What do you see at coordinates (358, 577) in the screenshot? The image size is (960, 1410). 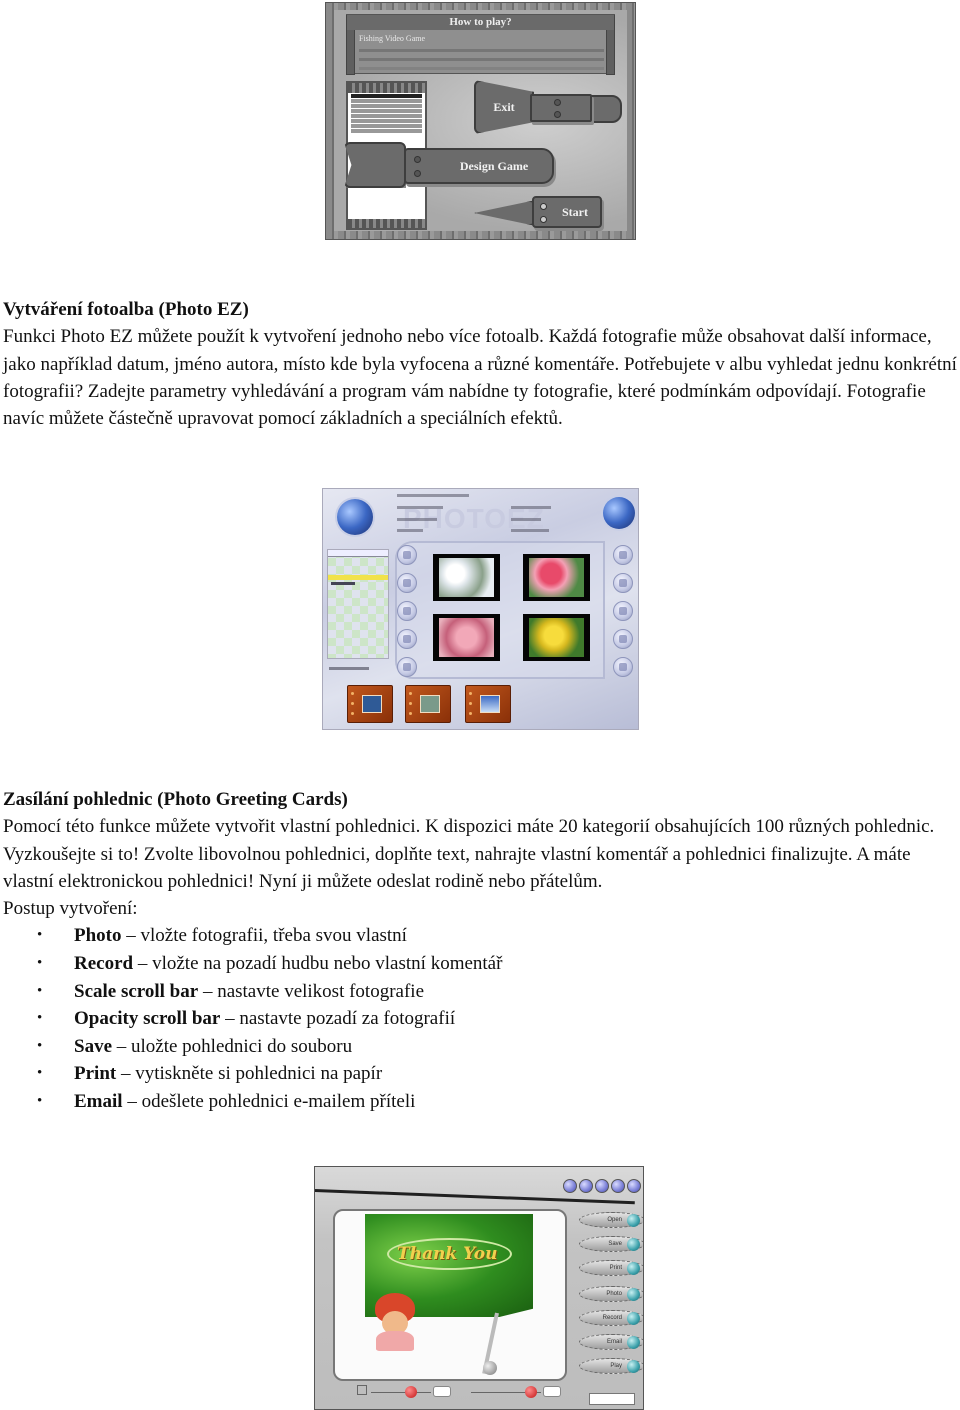 I see `album-item-selected` at bounding box center [358, 577].